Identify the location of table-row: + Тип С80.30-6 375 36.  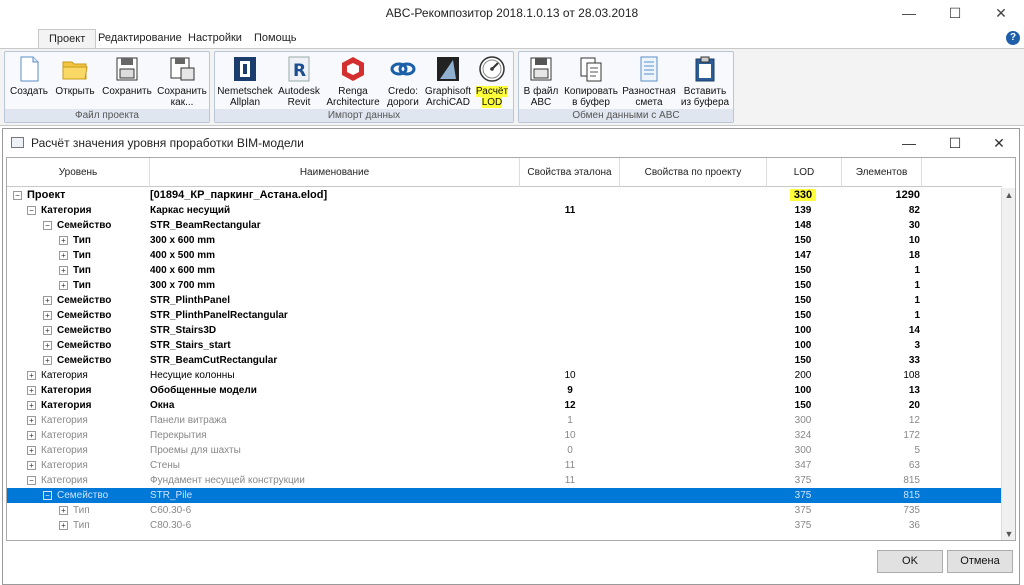
(504, 525).